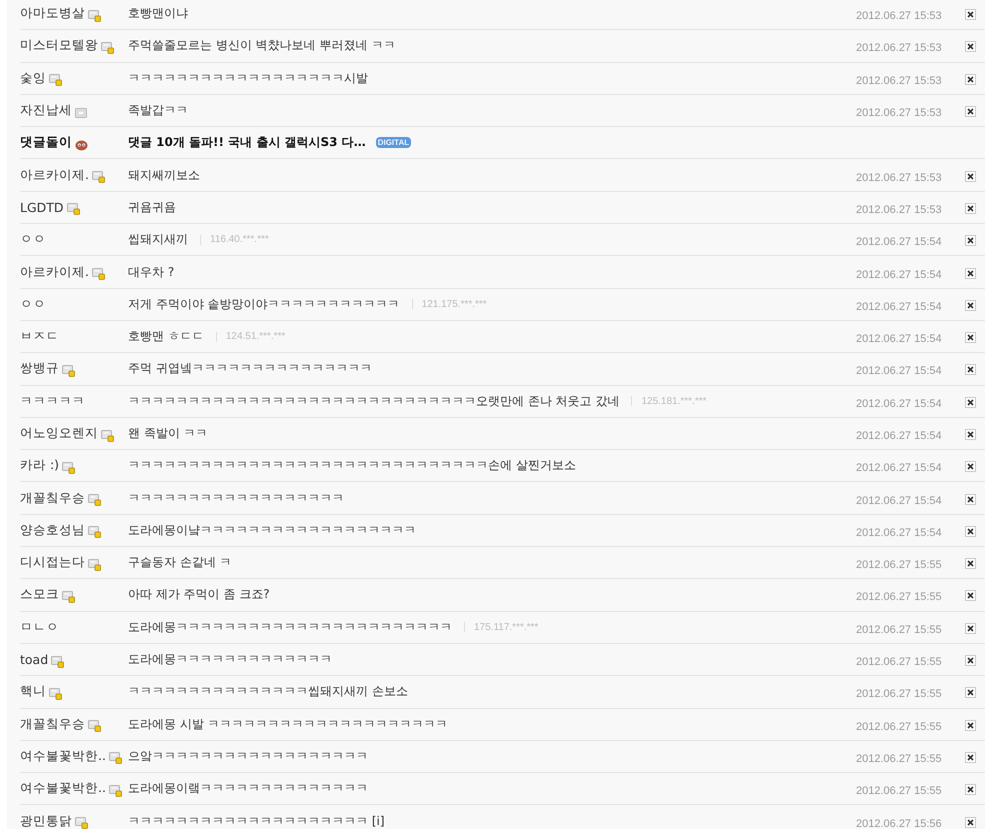 The width and height of the screenshot is (999, 831). I want to click on comment-text: ㅋㅋㅋㅋㅋㅋㅋㅋㅋㅋㅋㅋㅋㅋㅋㅋㅋㅋㅋㅋㅋㅋㅋㅋㅋㅋㅋㅋㅋㅋ손에 살찐거보소, so click(352, 465).